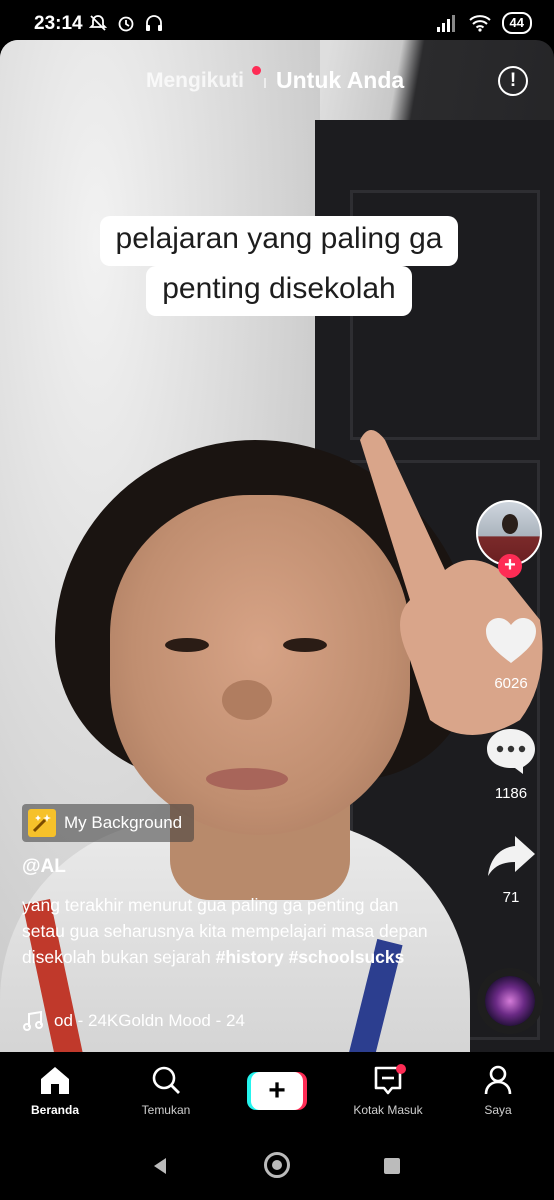 Image resolution: width=554 pixels, height=1200 pixels. I want to click on share-arrow-icon, so click(511, 856).